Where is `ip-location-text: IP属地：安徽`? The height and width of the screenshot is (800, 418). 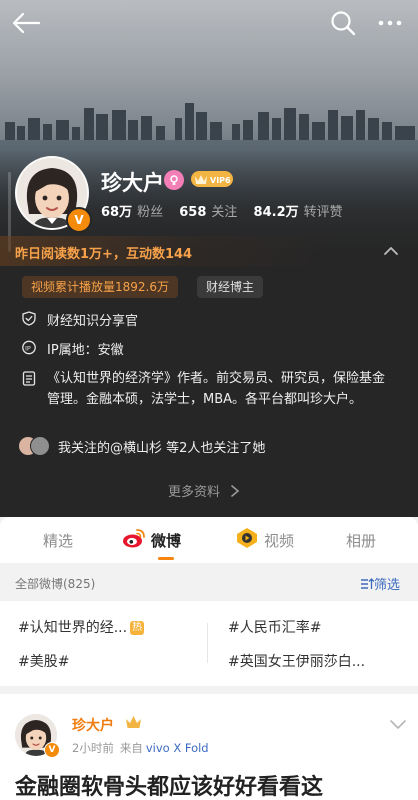
ip-location-text: IP属地：安徽 is located at coordinates (85, 350).